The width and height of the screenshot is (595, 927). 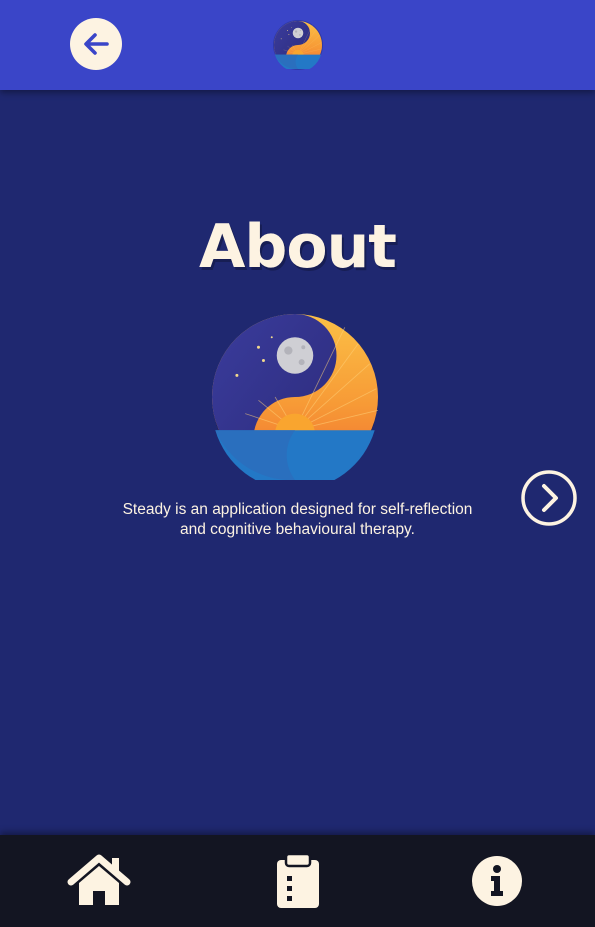 I want to click on home-icon, so click(x=99, y=879).